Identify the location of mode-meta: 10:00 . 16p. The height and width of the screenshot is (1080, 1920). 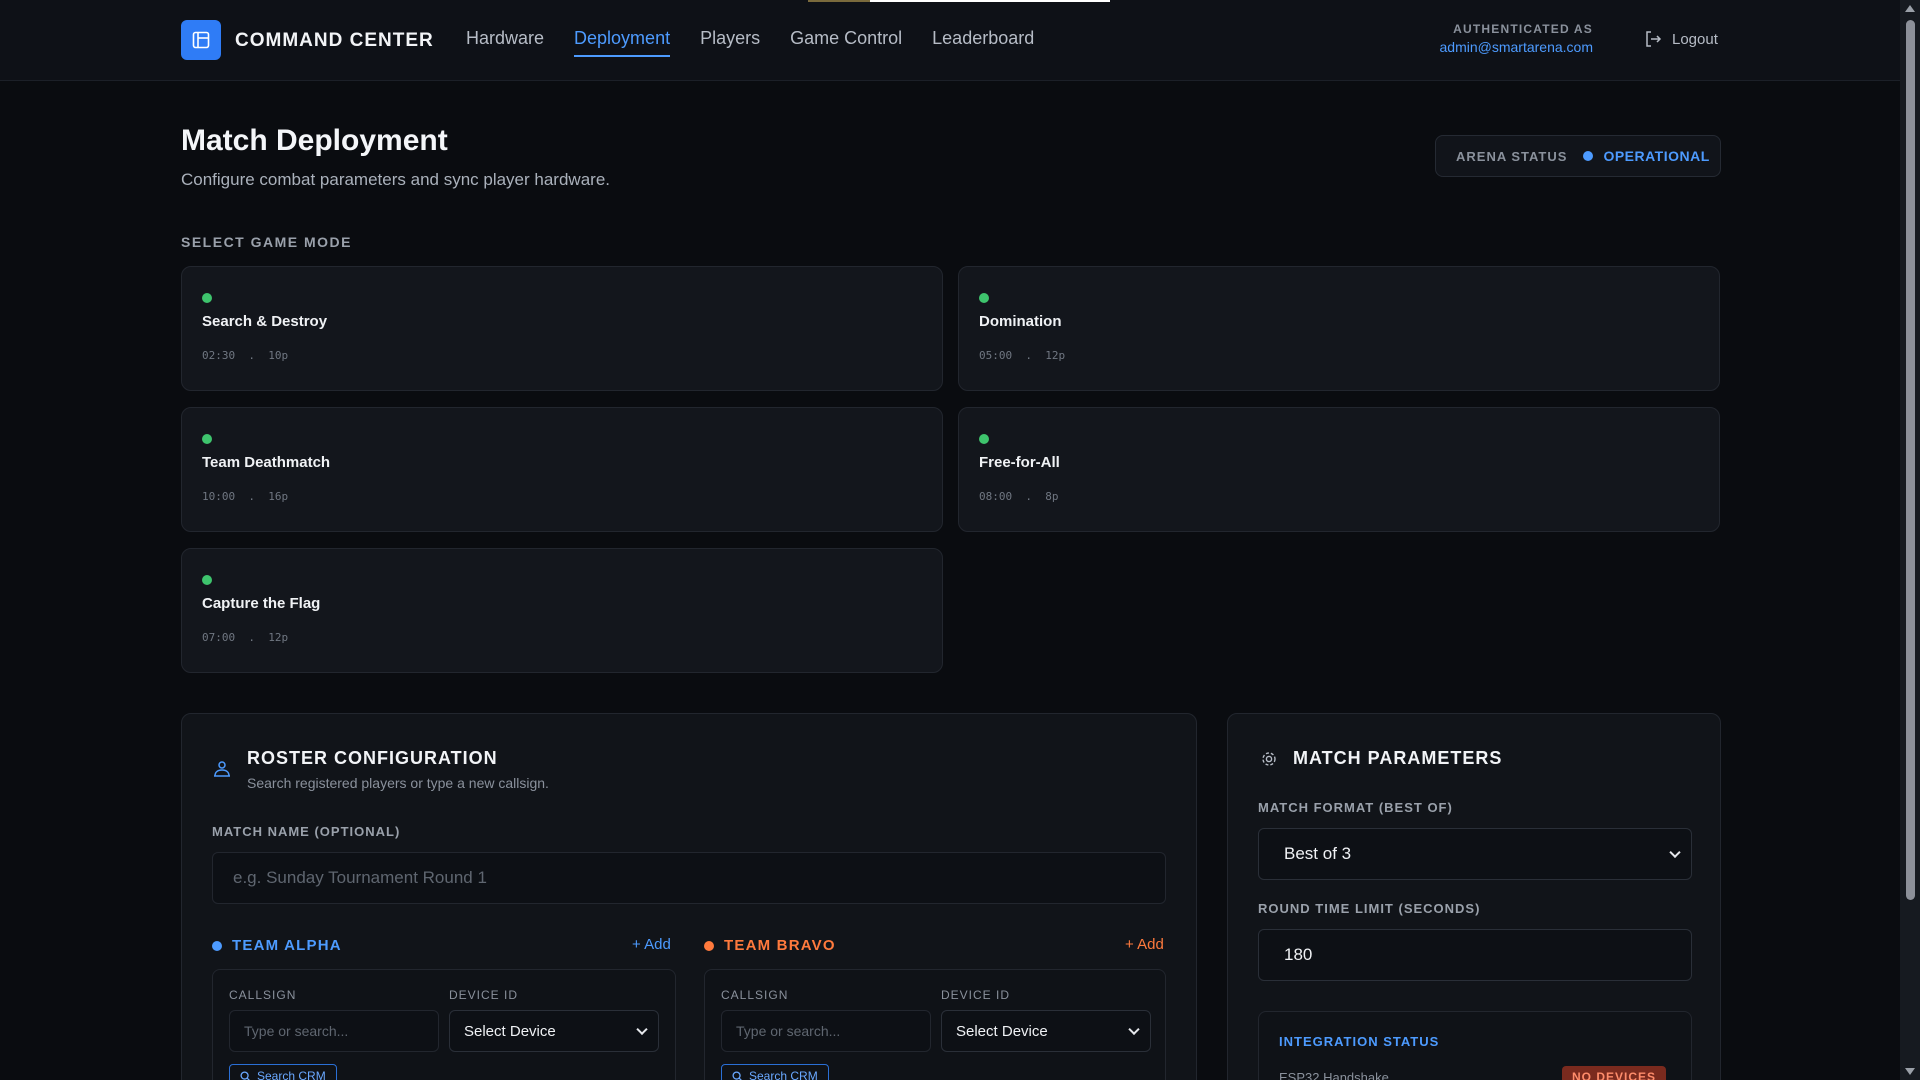
(245, 496).